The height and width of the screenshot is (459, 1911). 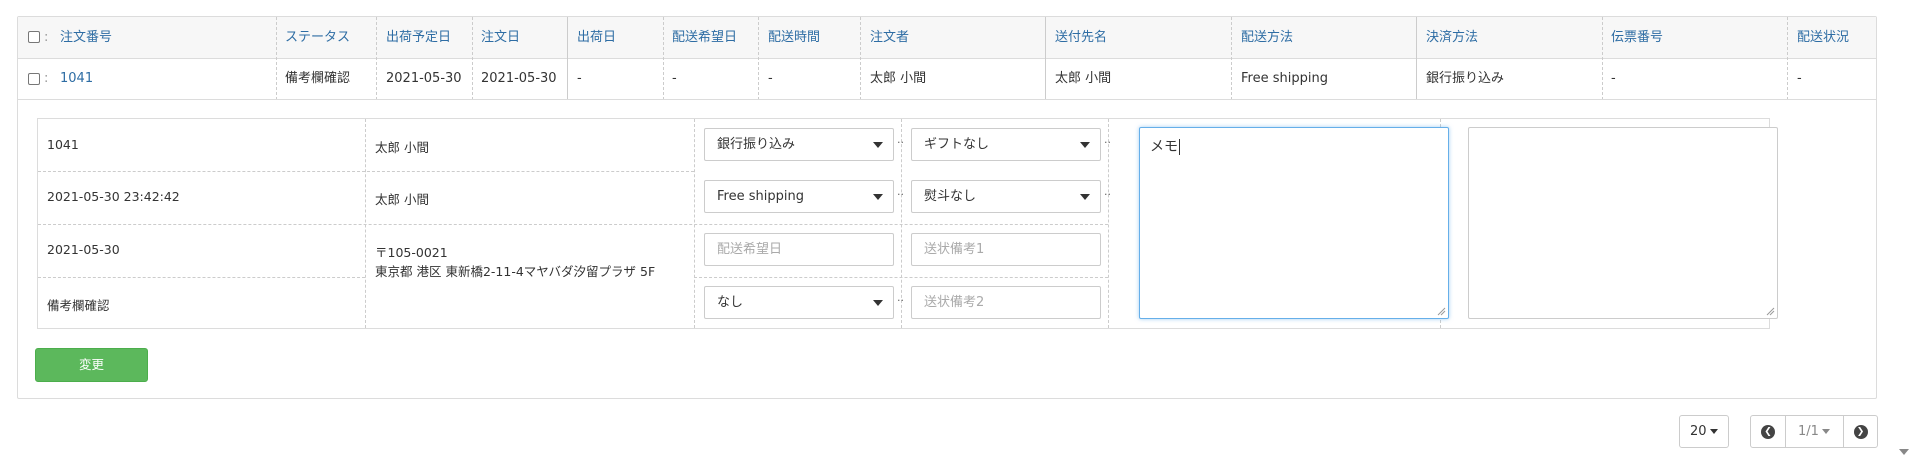 What do you see at coordinates (317, 37) in the screenshot?
I see `col-header-status: ステータス` at bounding box center [317, 37].